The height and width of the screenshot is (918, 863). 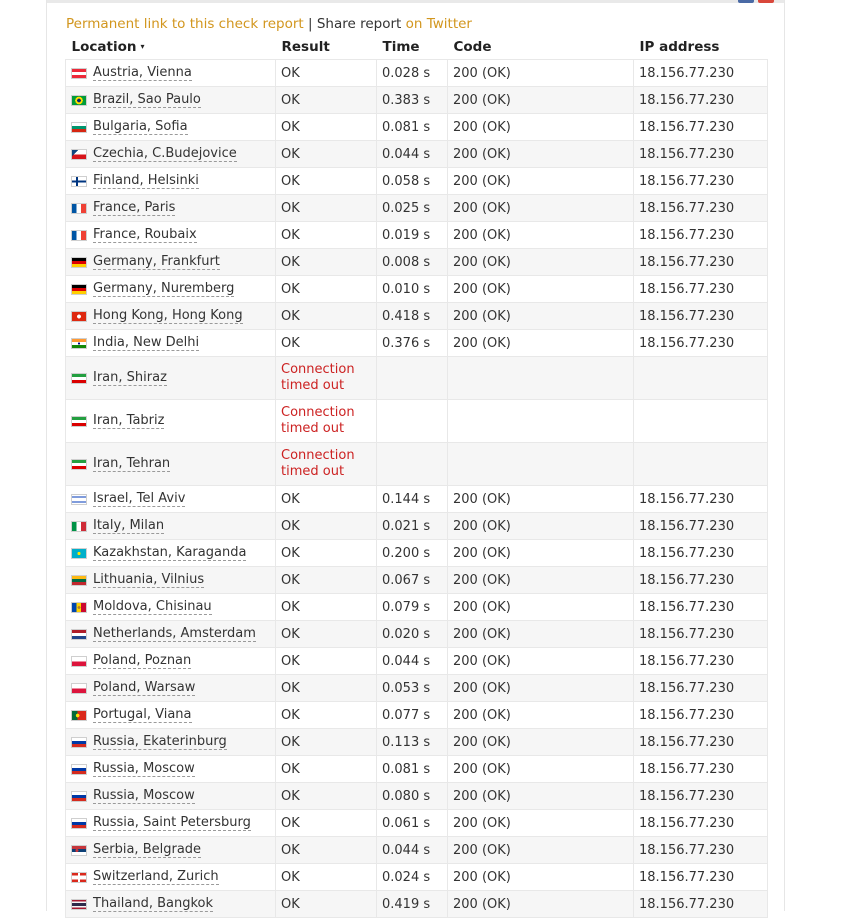 I want to click on location-link: Kazakhstan, Karaganda, so click(x=170, y=553).